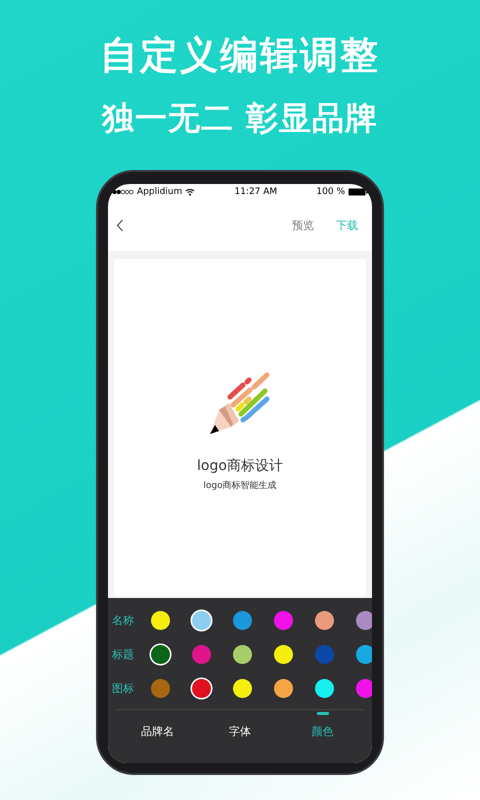 The height and width of the screenshot is (800, 480). What do you see at coordinates (358, 192) in the screenshot?
I see `battery-icon` at bounding box center [358, 192].